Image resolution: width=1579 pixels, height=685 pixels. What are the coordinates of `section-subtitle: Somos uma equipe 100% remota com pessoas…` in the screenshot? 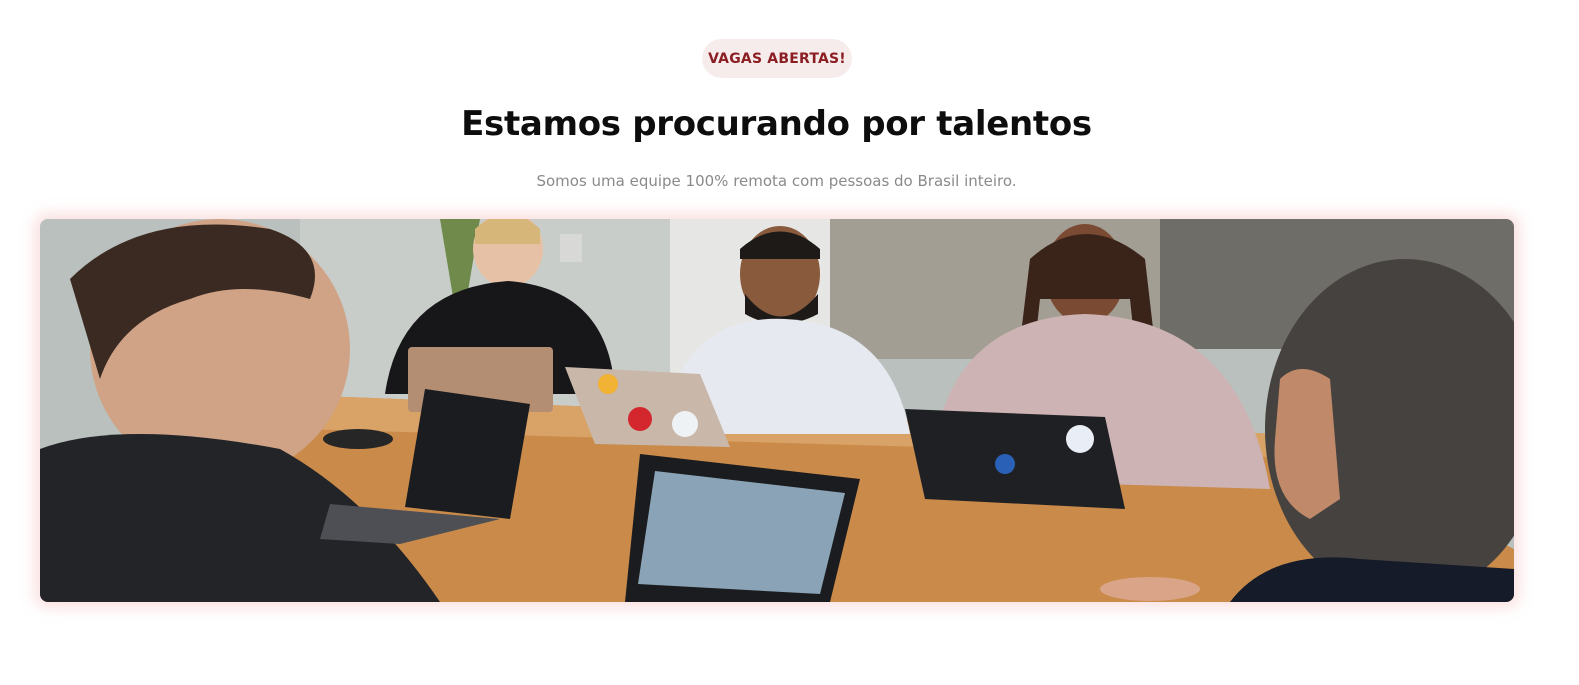 It's located at (776, 181).